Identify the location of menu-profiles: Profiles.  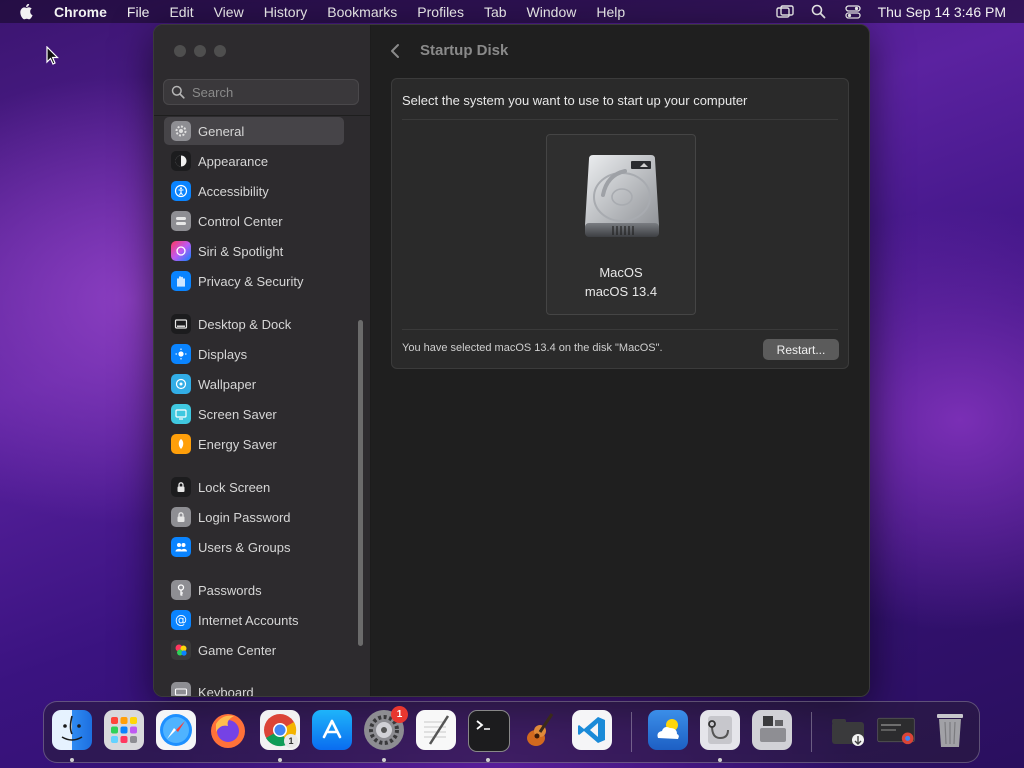
(440, 12).